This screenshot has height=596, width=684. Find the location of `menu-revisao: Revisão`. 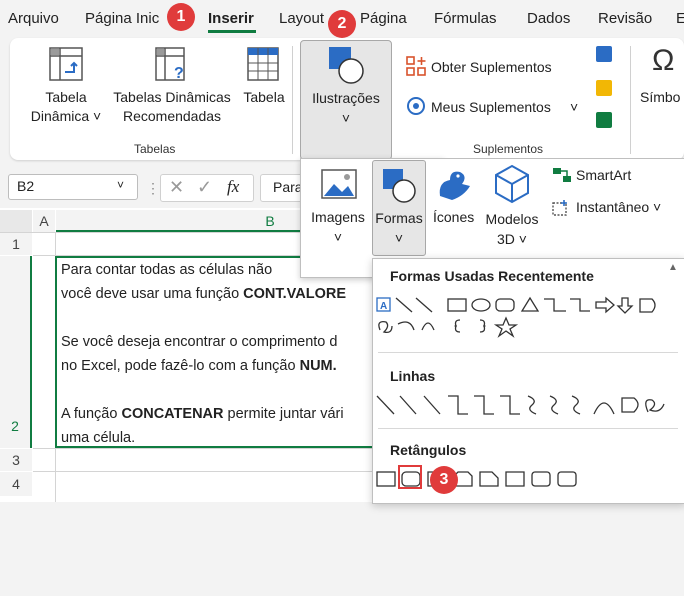

menu-revisao: Revisão is located at coordinates (625, 18).